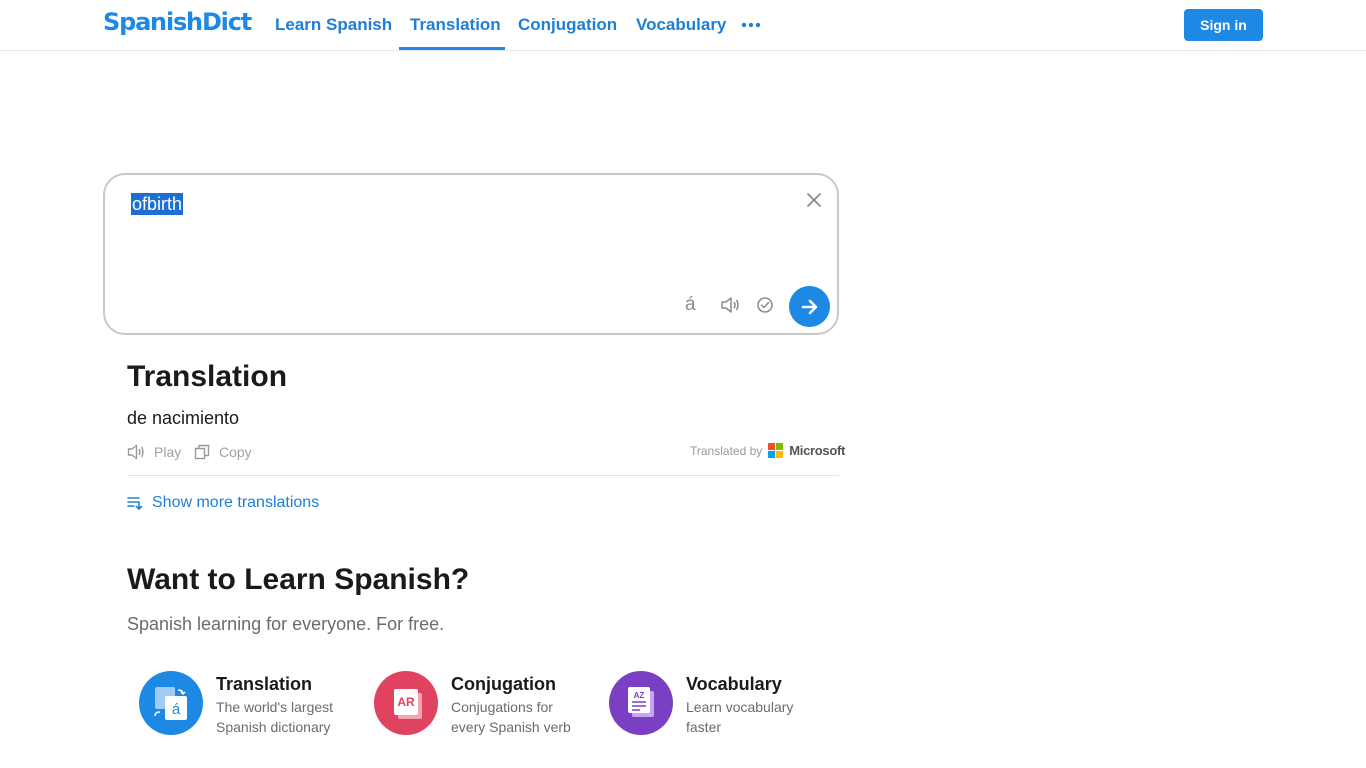 The image size is (1366, 768). What do you see at coordinates (639, 695) in the screenshot?
I see `svg-text: AZ` at bounding box center [639, 695].